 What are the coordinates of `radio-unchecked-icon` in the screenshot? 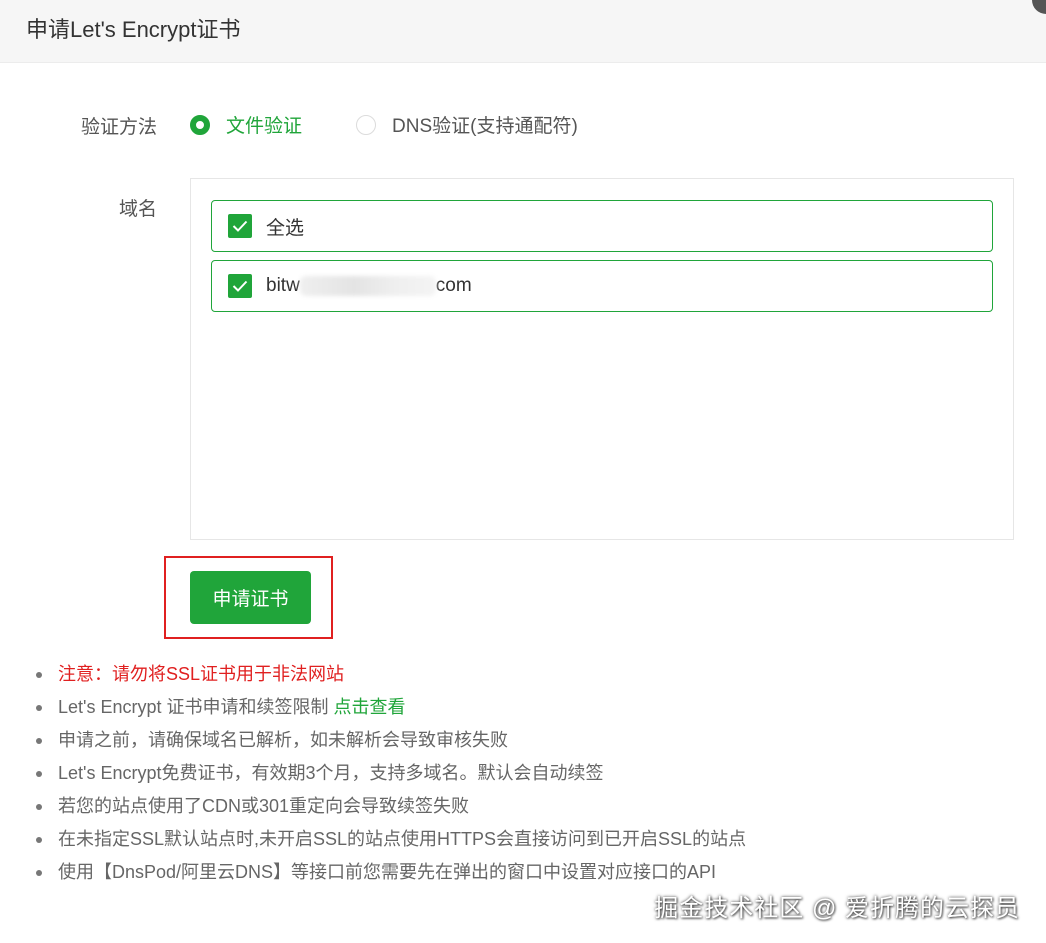 It's located at (366, 124).